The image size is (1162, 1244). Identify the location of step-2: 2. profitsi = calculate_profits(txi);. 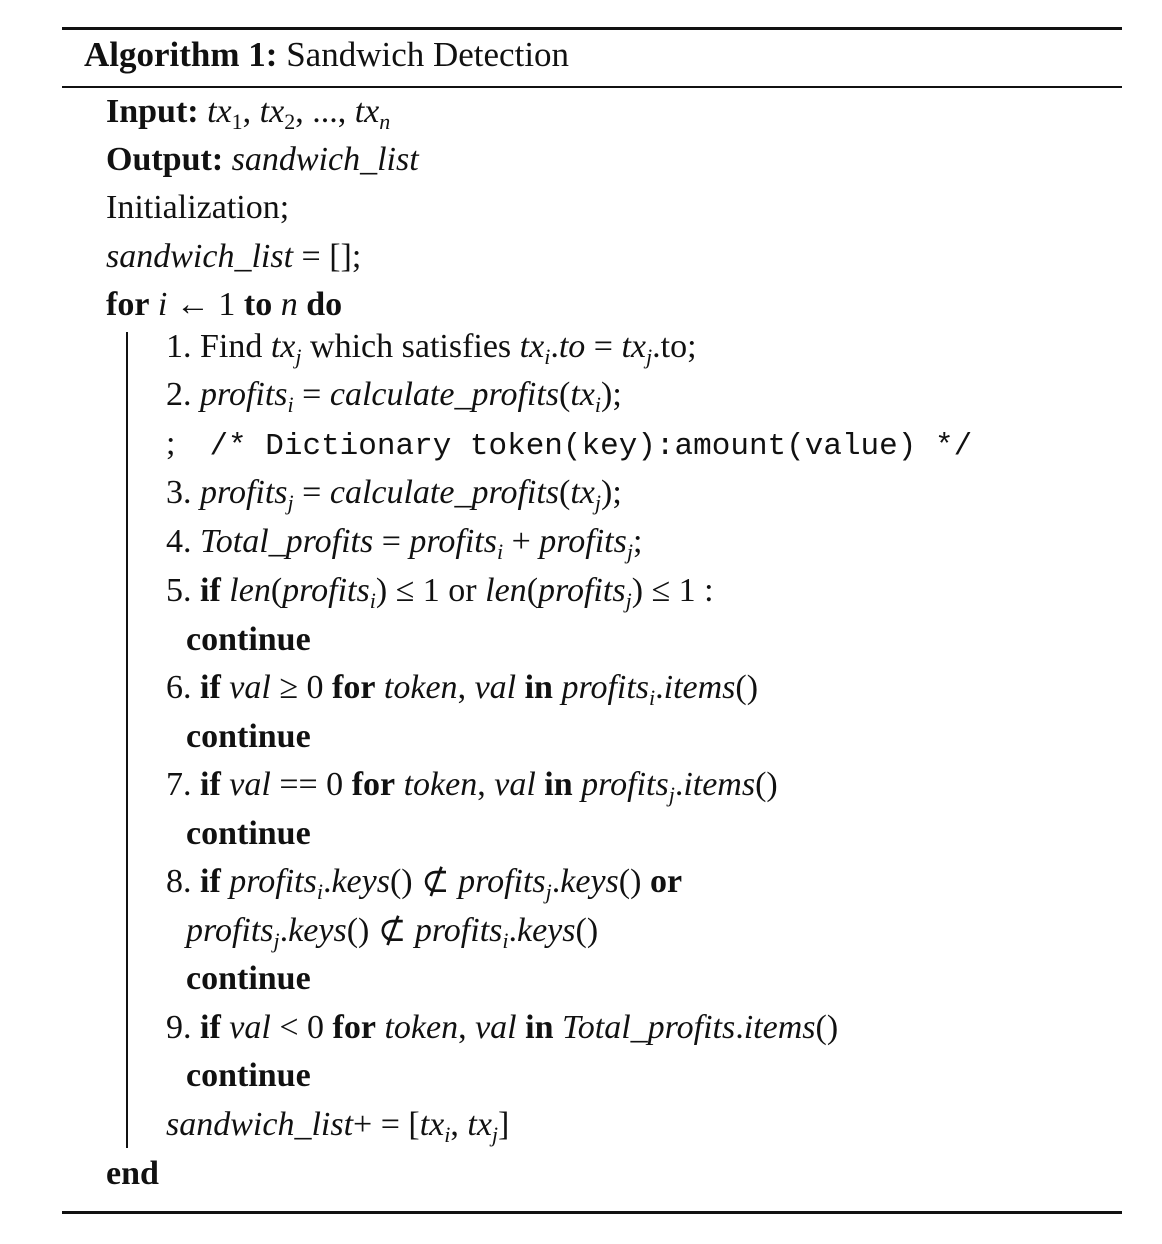
(394, 396).